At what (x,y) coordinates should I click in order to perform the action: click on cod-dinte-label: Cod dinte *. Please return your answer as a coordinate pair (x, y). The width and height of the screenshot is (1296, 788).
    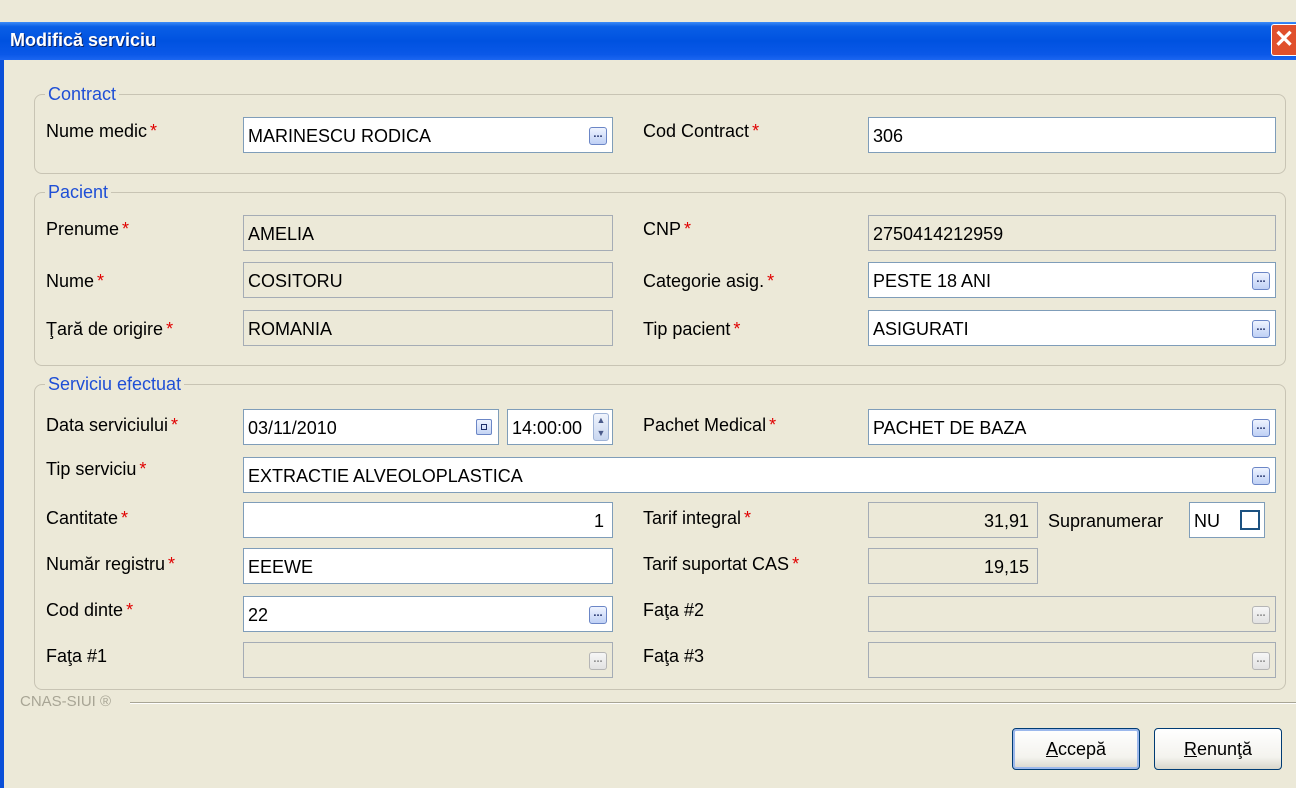
    Looking at the image, I should click on (90, 610).